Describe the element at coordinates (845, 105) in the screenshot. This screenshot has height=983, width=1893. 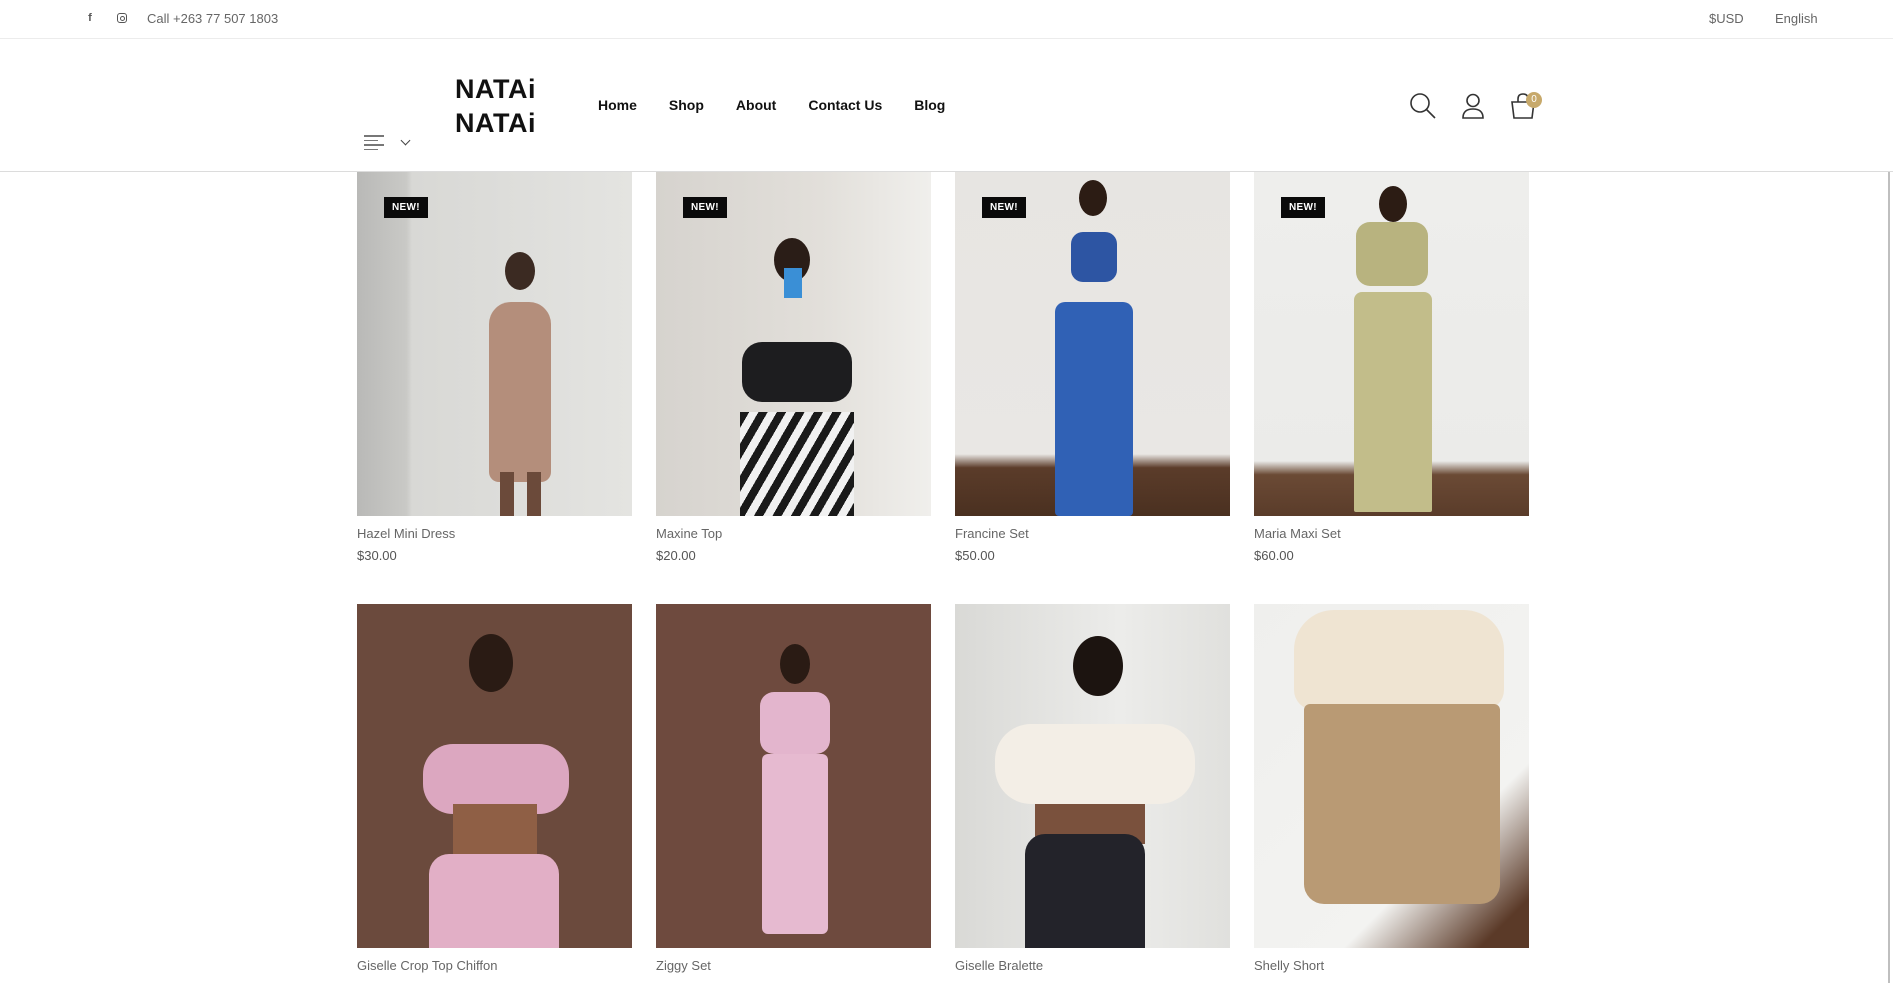
I see `nav-contact-us: Contact Us` at that location.